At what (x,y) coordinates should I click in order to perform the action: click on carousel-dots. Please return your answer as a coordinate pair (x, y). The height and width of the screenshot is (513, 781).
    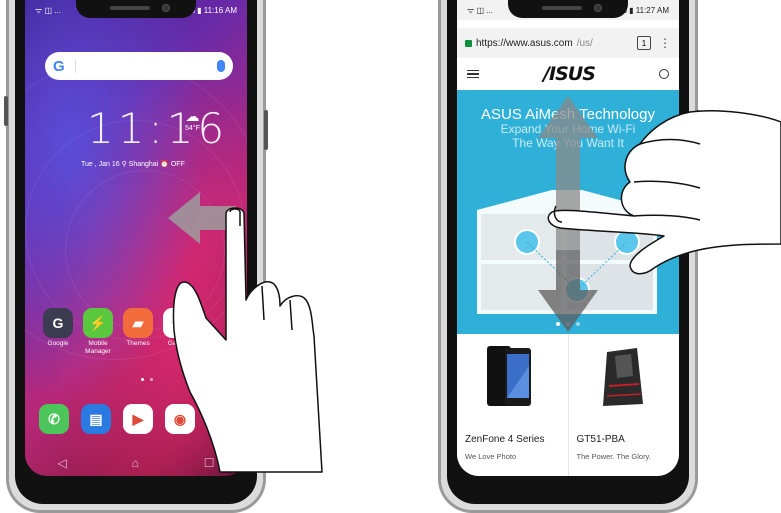
    Looking at the image, I should click on (568, 324).